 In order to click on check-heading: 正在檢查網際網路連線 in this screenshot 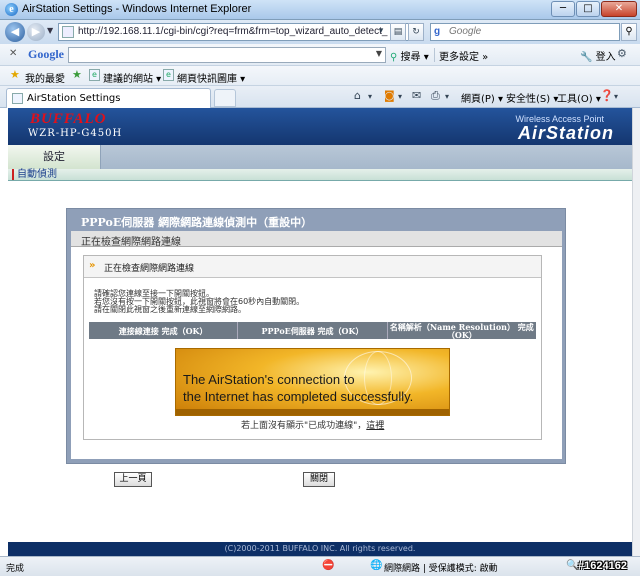, I will do `click(149, 269)`.